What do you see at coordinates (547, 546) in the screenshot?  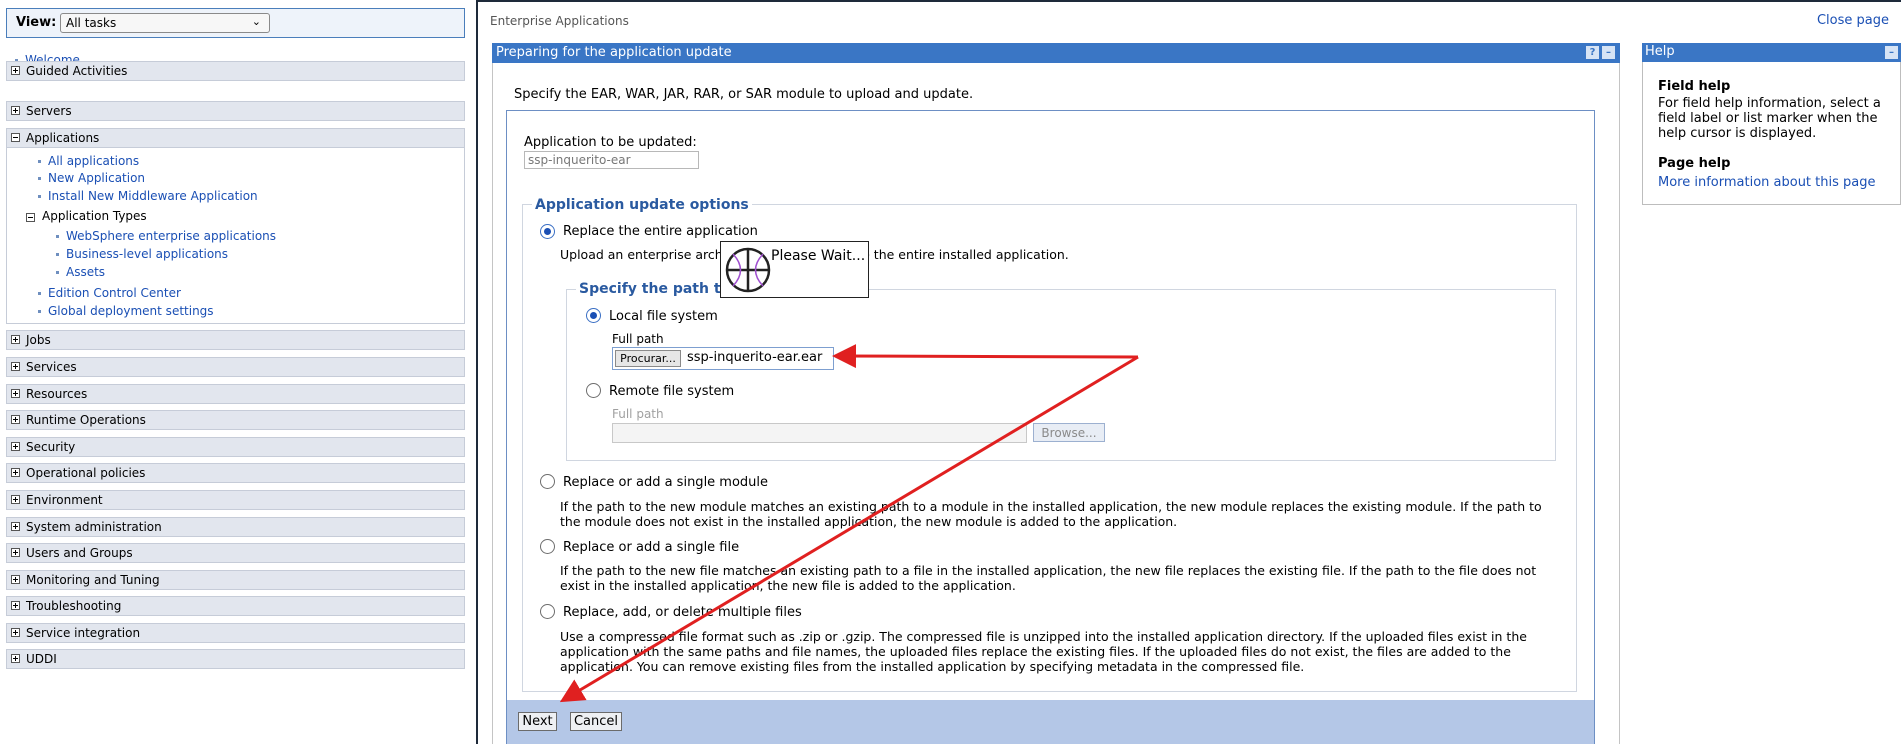 I see `replace-single-file-radio` at bounding box center [547, 546].